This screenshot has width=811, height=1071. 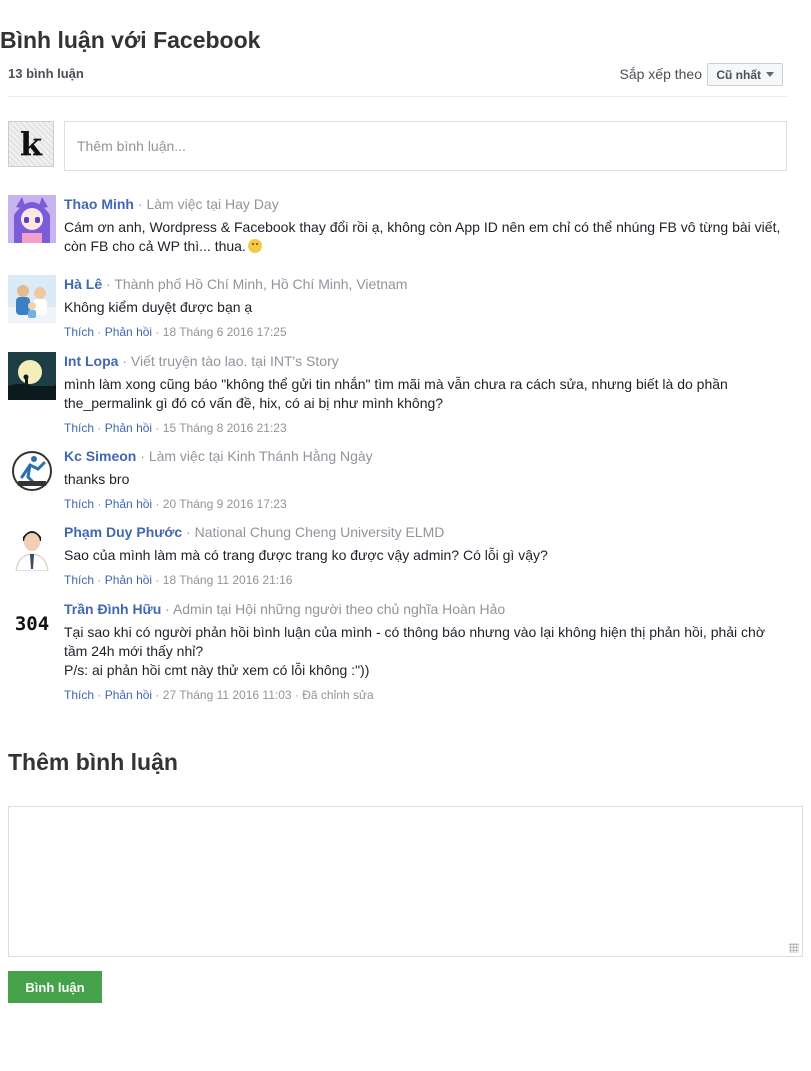 I want to click on avatar-moon-silhouette-image, so click(x=32, y=376).